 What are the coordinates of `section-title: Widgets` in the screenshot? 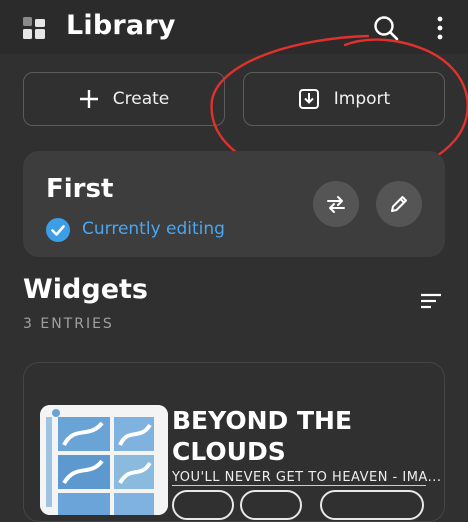 It's located at (85, 289).